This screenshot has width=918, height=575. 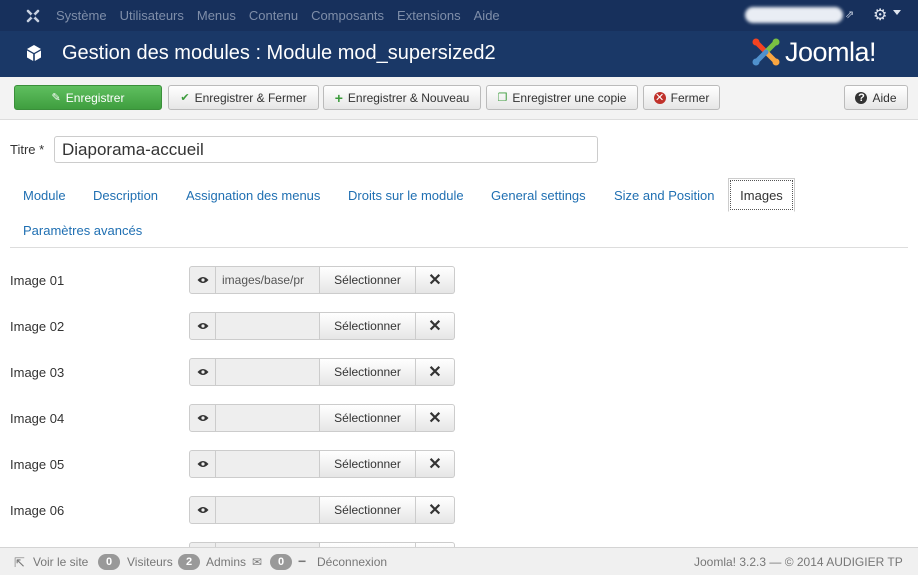 I want to click on image-05-label: Image 05, so click(x=37, y=464).